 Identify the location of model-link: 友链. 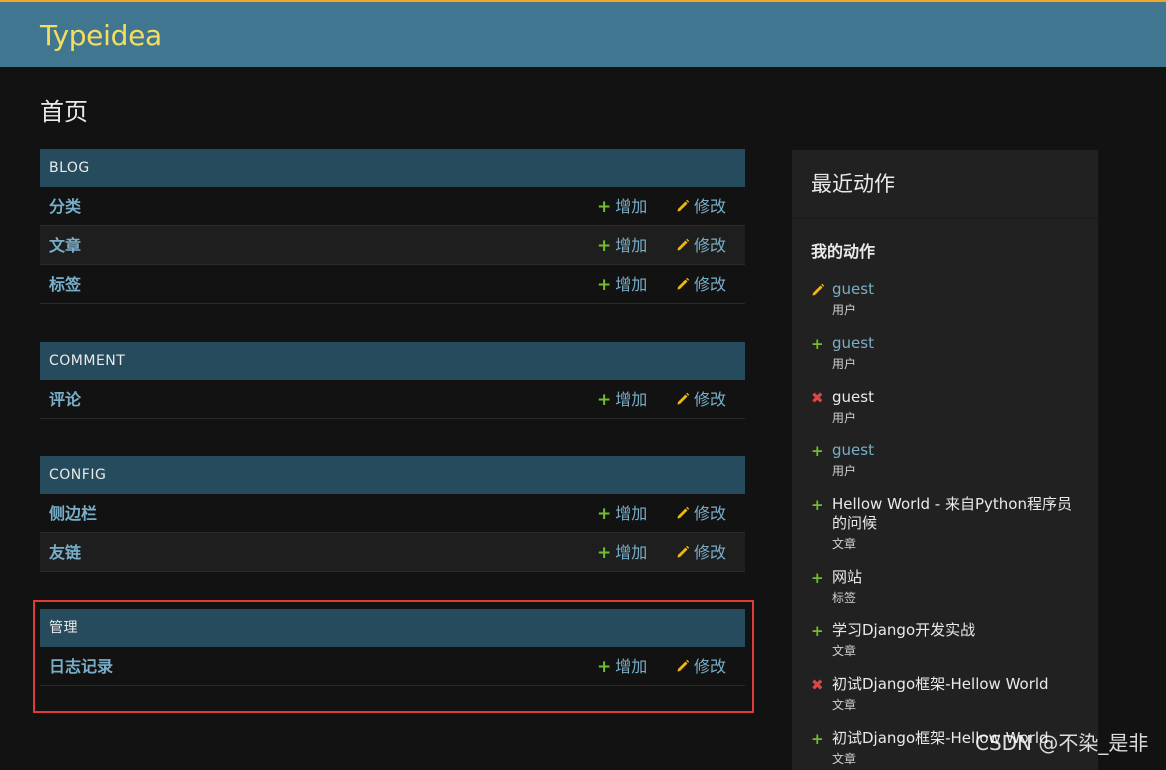
(65, 552).